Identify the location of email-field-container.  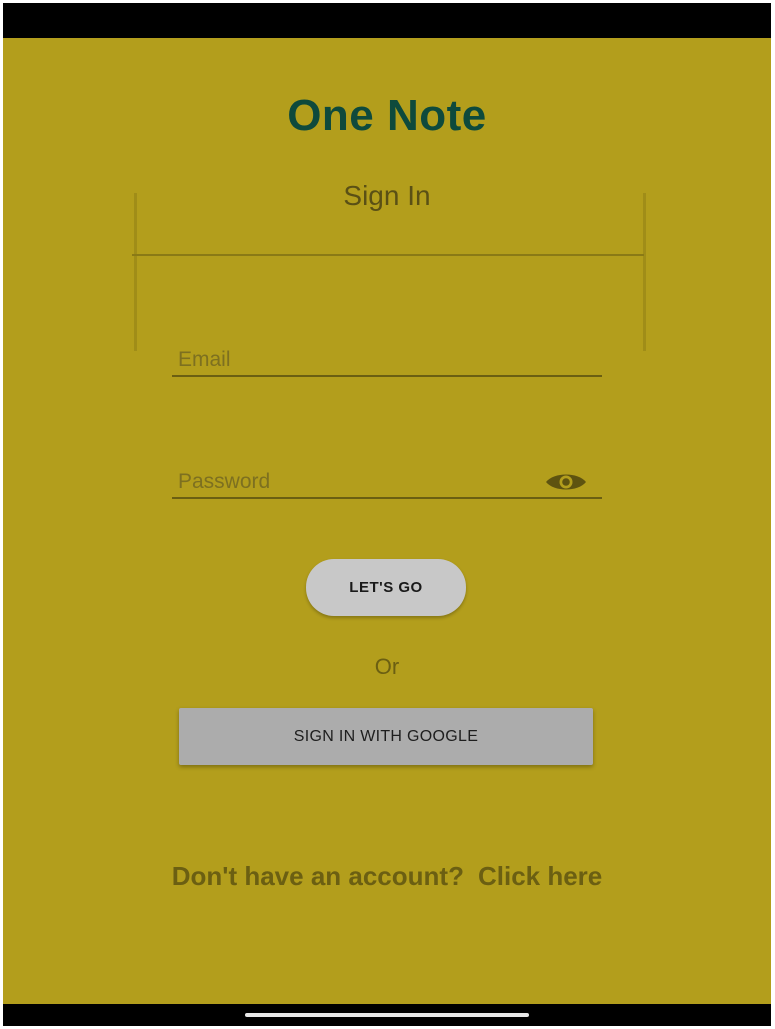
(387, 361).